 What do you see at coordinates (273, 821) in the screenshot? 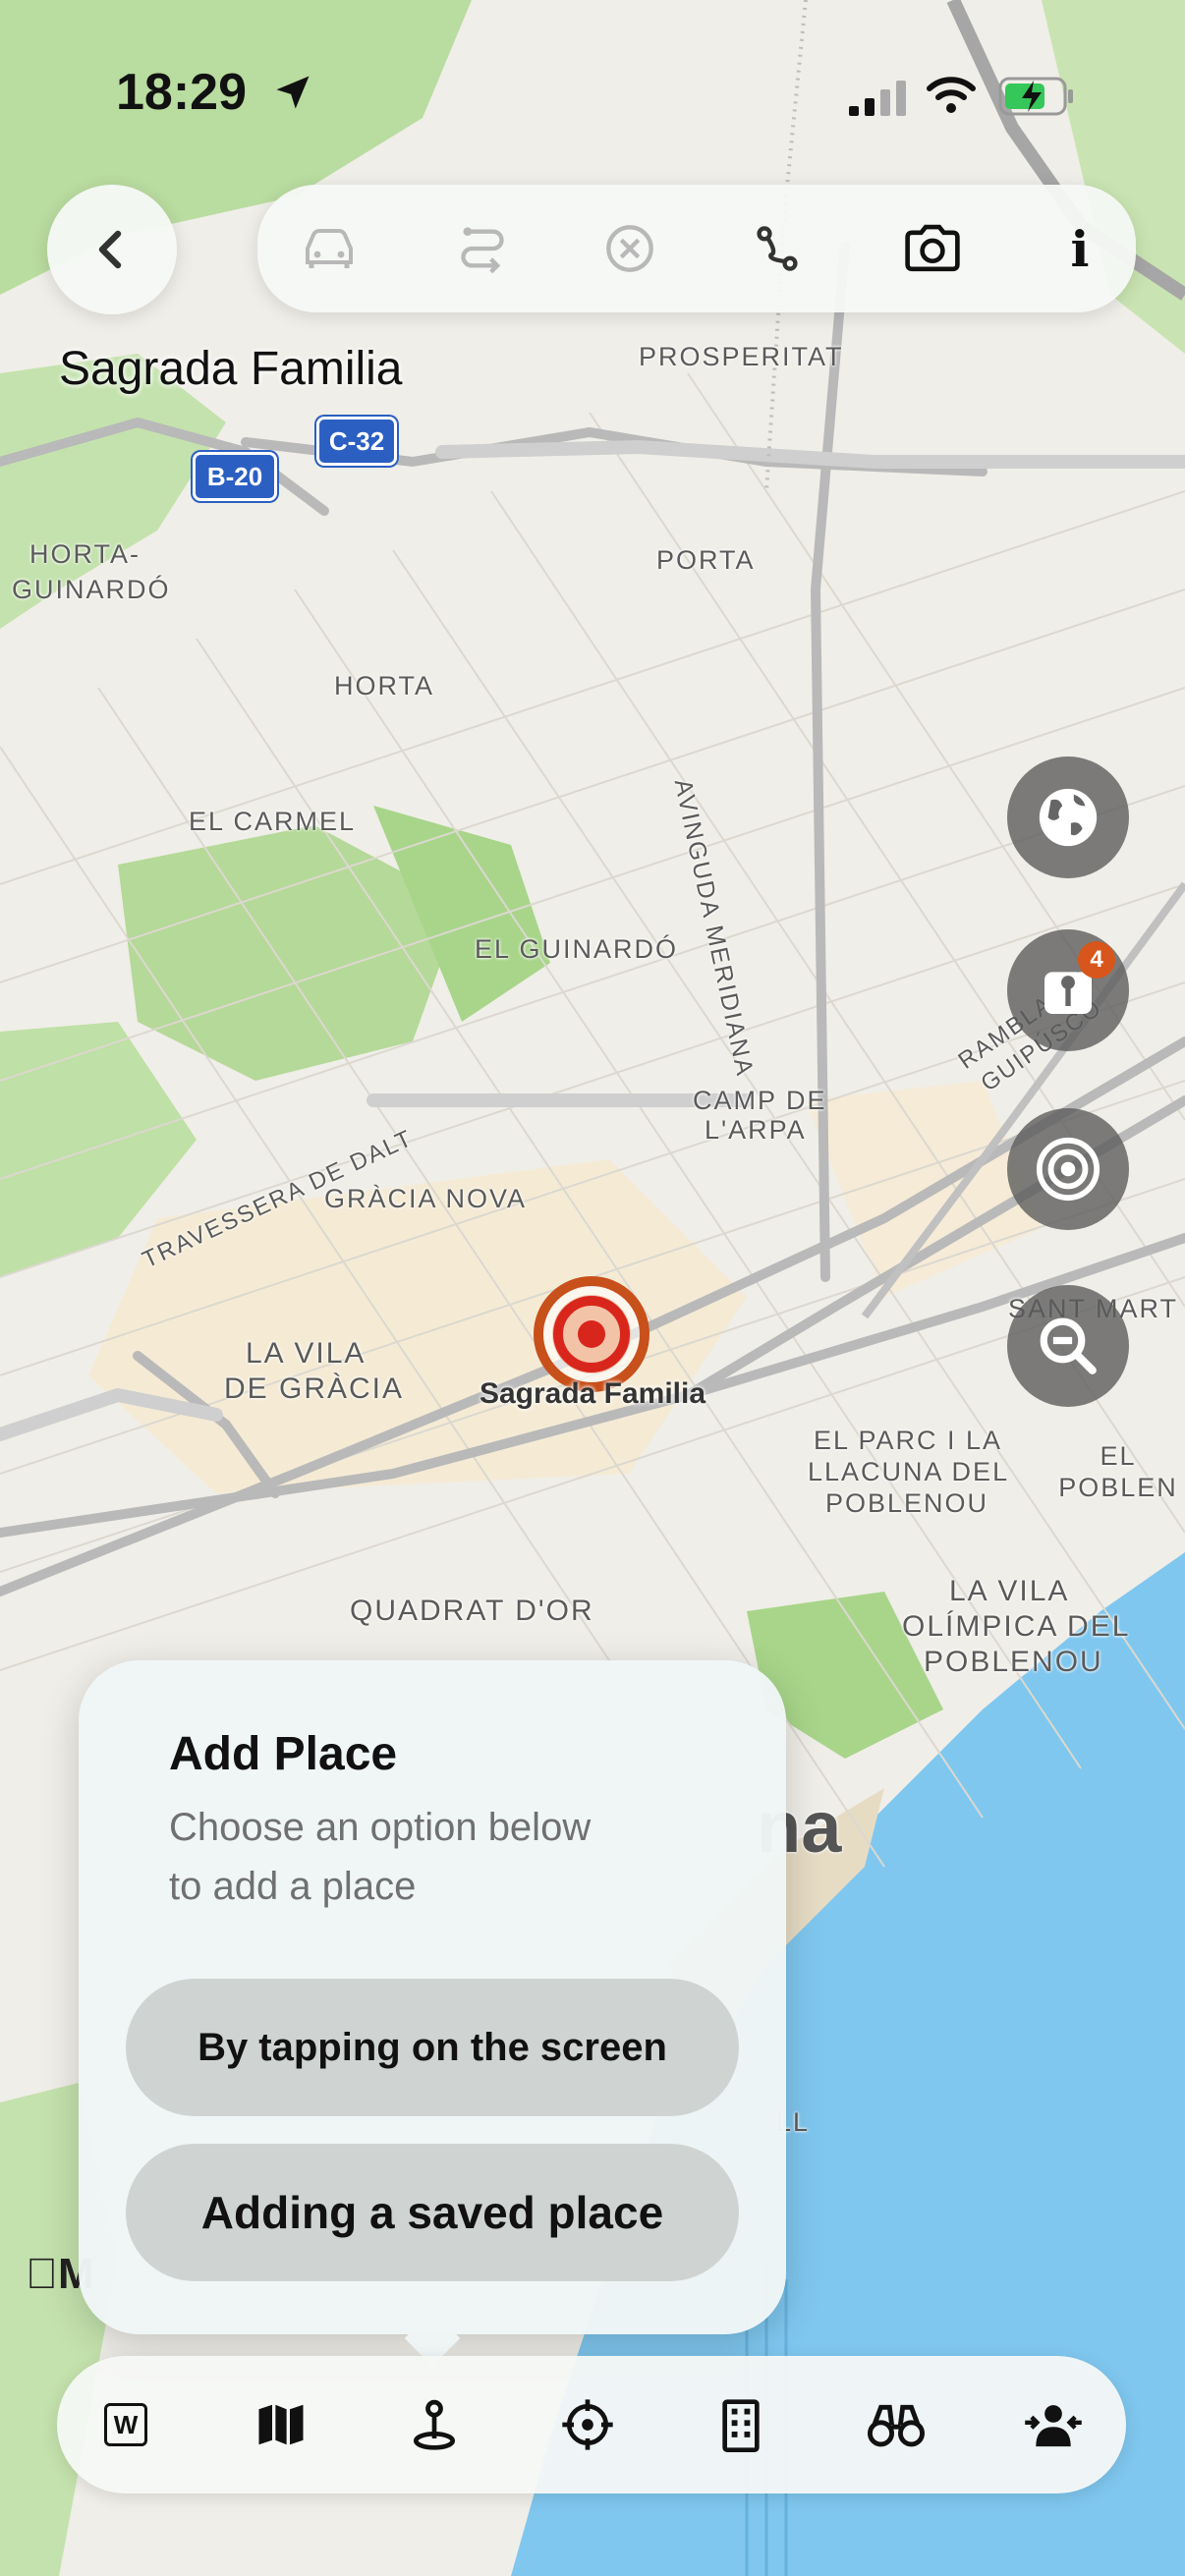
I see `map-label-el-carmel: EL CARMEL` at bounding box center [273, 821].